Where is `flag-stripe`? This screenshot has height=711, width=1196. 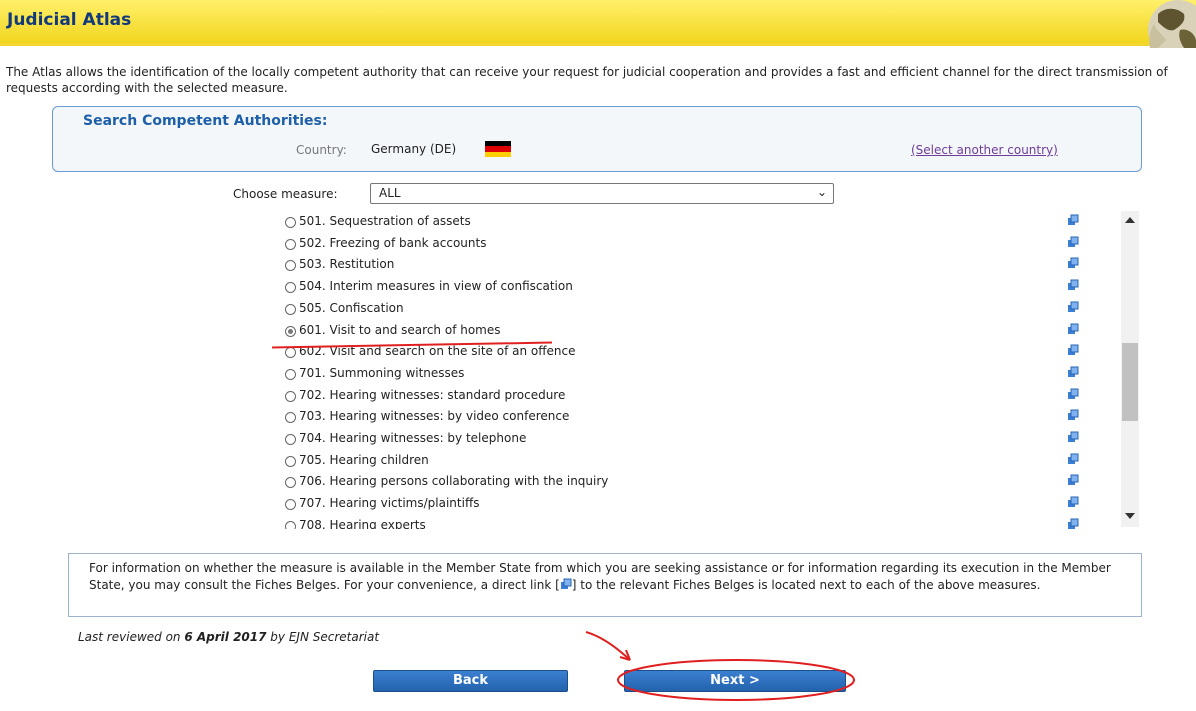
flag-stripe is located at coordinates (498, 154).